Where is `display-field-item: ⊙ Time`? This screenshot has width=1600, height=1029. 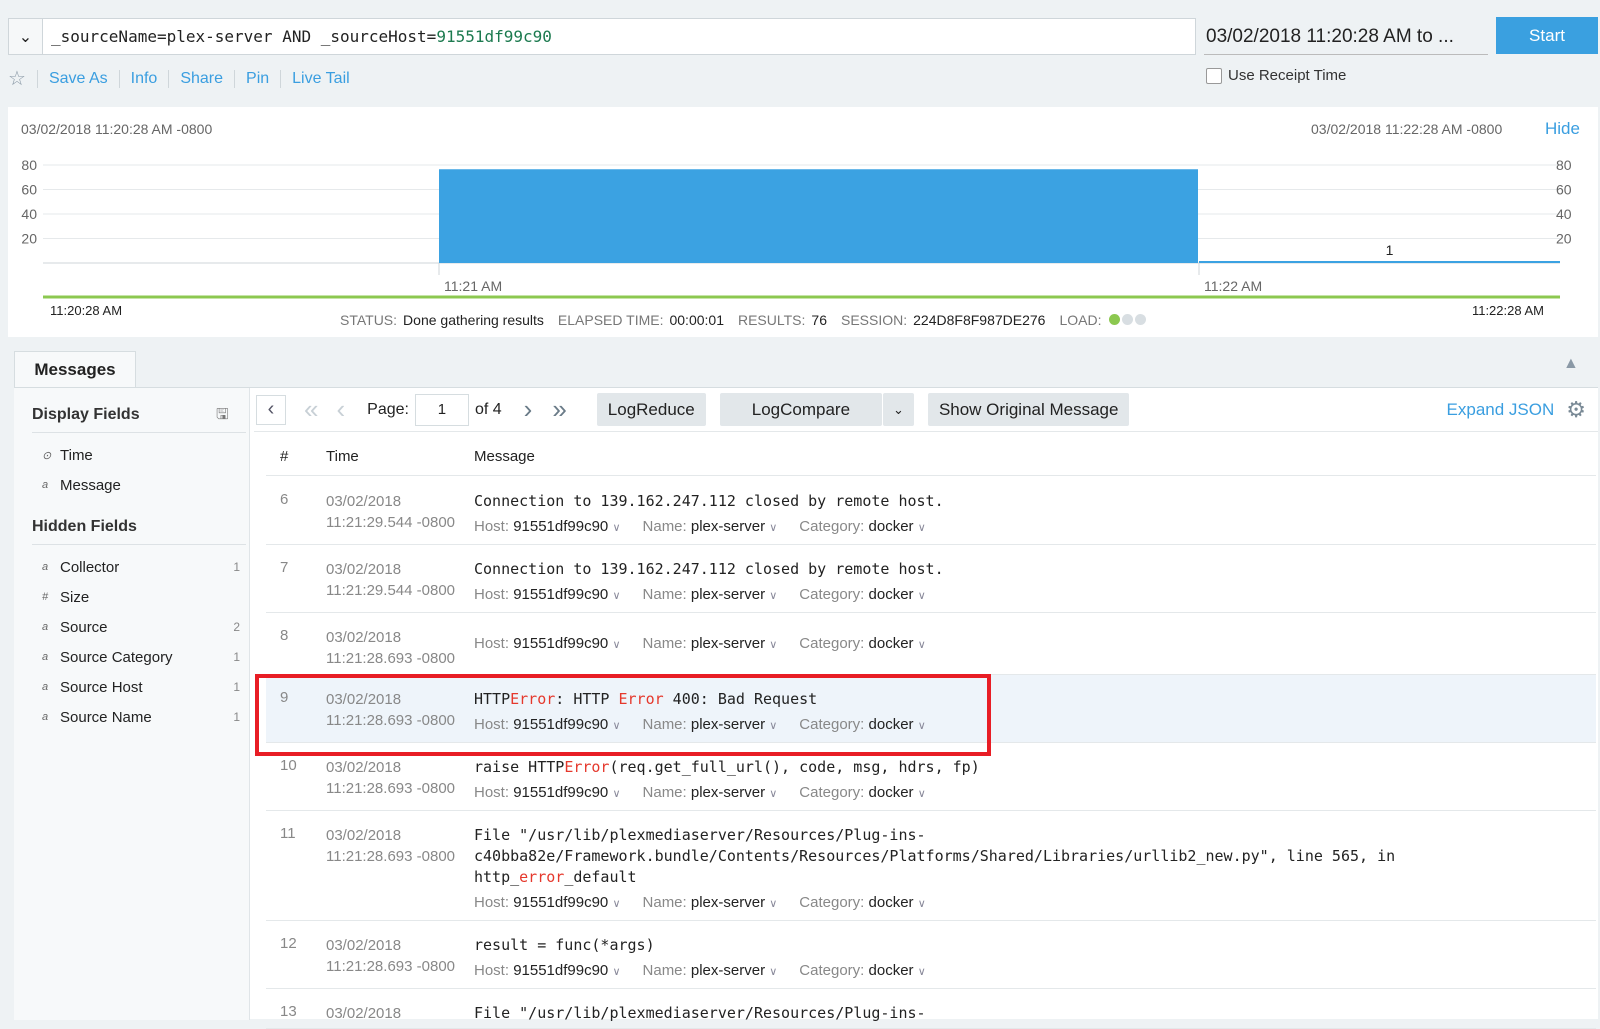
display-field-item: ⊙ Time is located at coordinates (139, 455).